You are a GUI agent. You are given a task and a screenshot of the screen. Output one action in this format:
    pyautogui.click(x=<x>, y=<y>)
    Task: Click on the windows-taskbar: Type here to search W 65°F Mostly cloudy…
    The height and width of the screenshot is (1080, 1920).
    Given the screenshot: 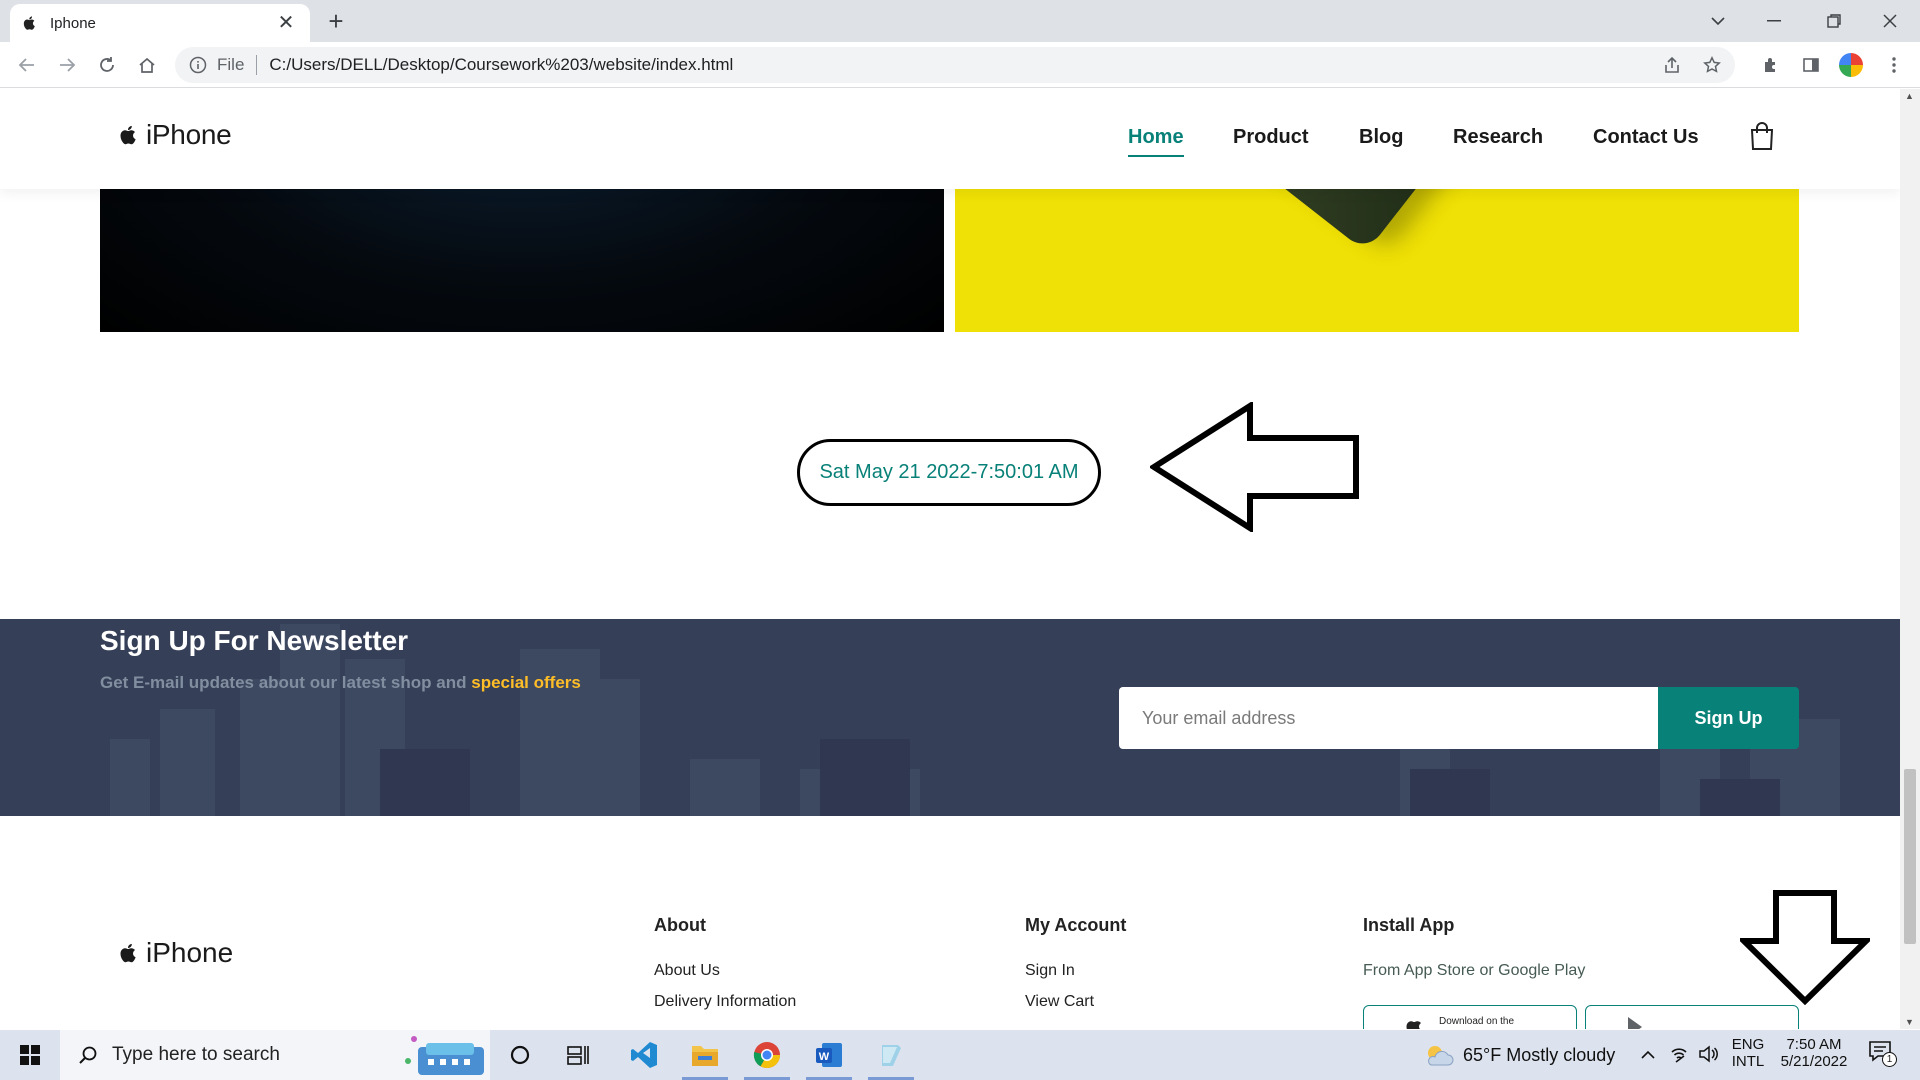 What is the action you would take?
    pyautogui.click(x=960, y=1055)
    